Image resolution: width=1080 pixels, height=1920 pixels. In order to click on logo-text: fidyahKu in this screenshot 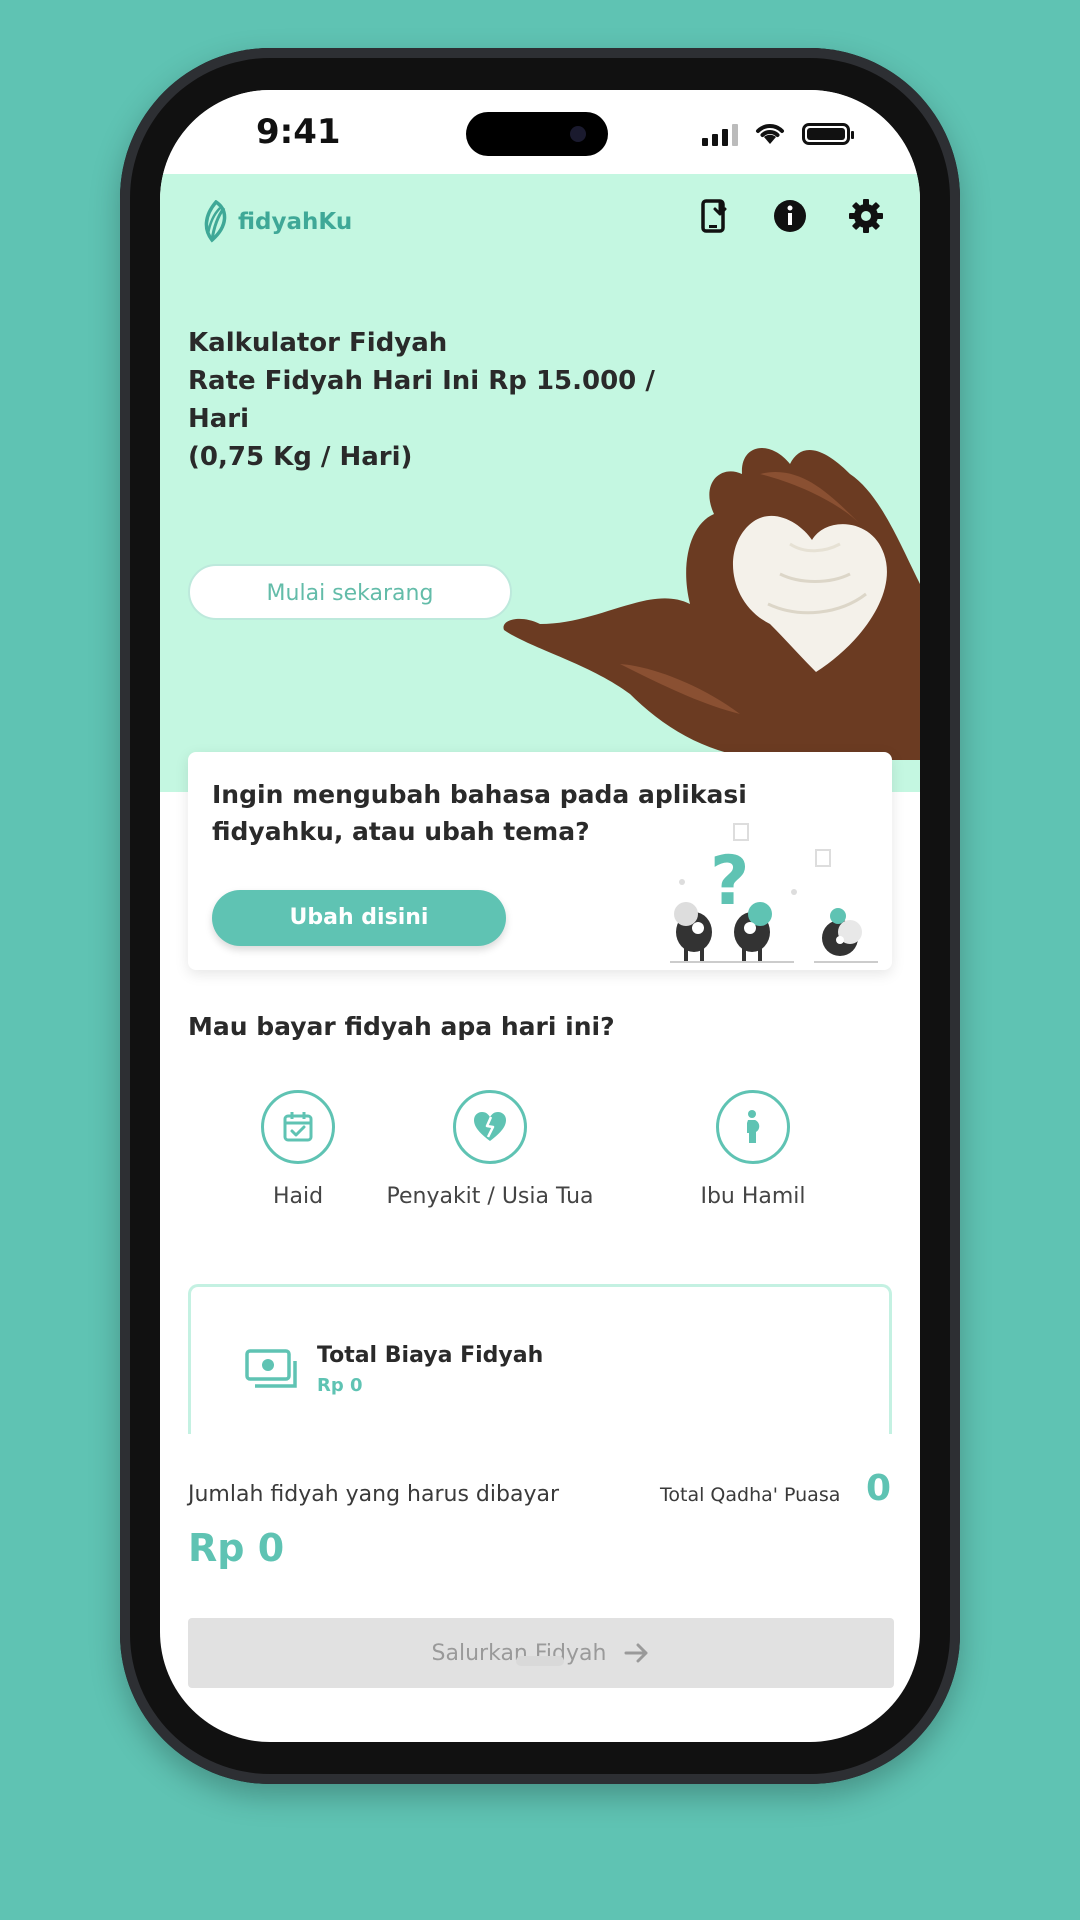, I will do `click(295, 222)`.